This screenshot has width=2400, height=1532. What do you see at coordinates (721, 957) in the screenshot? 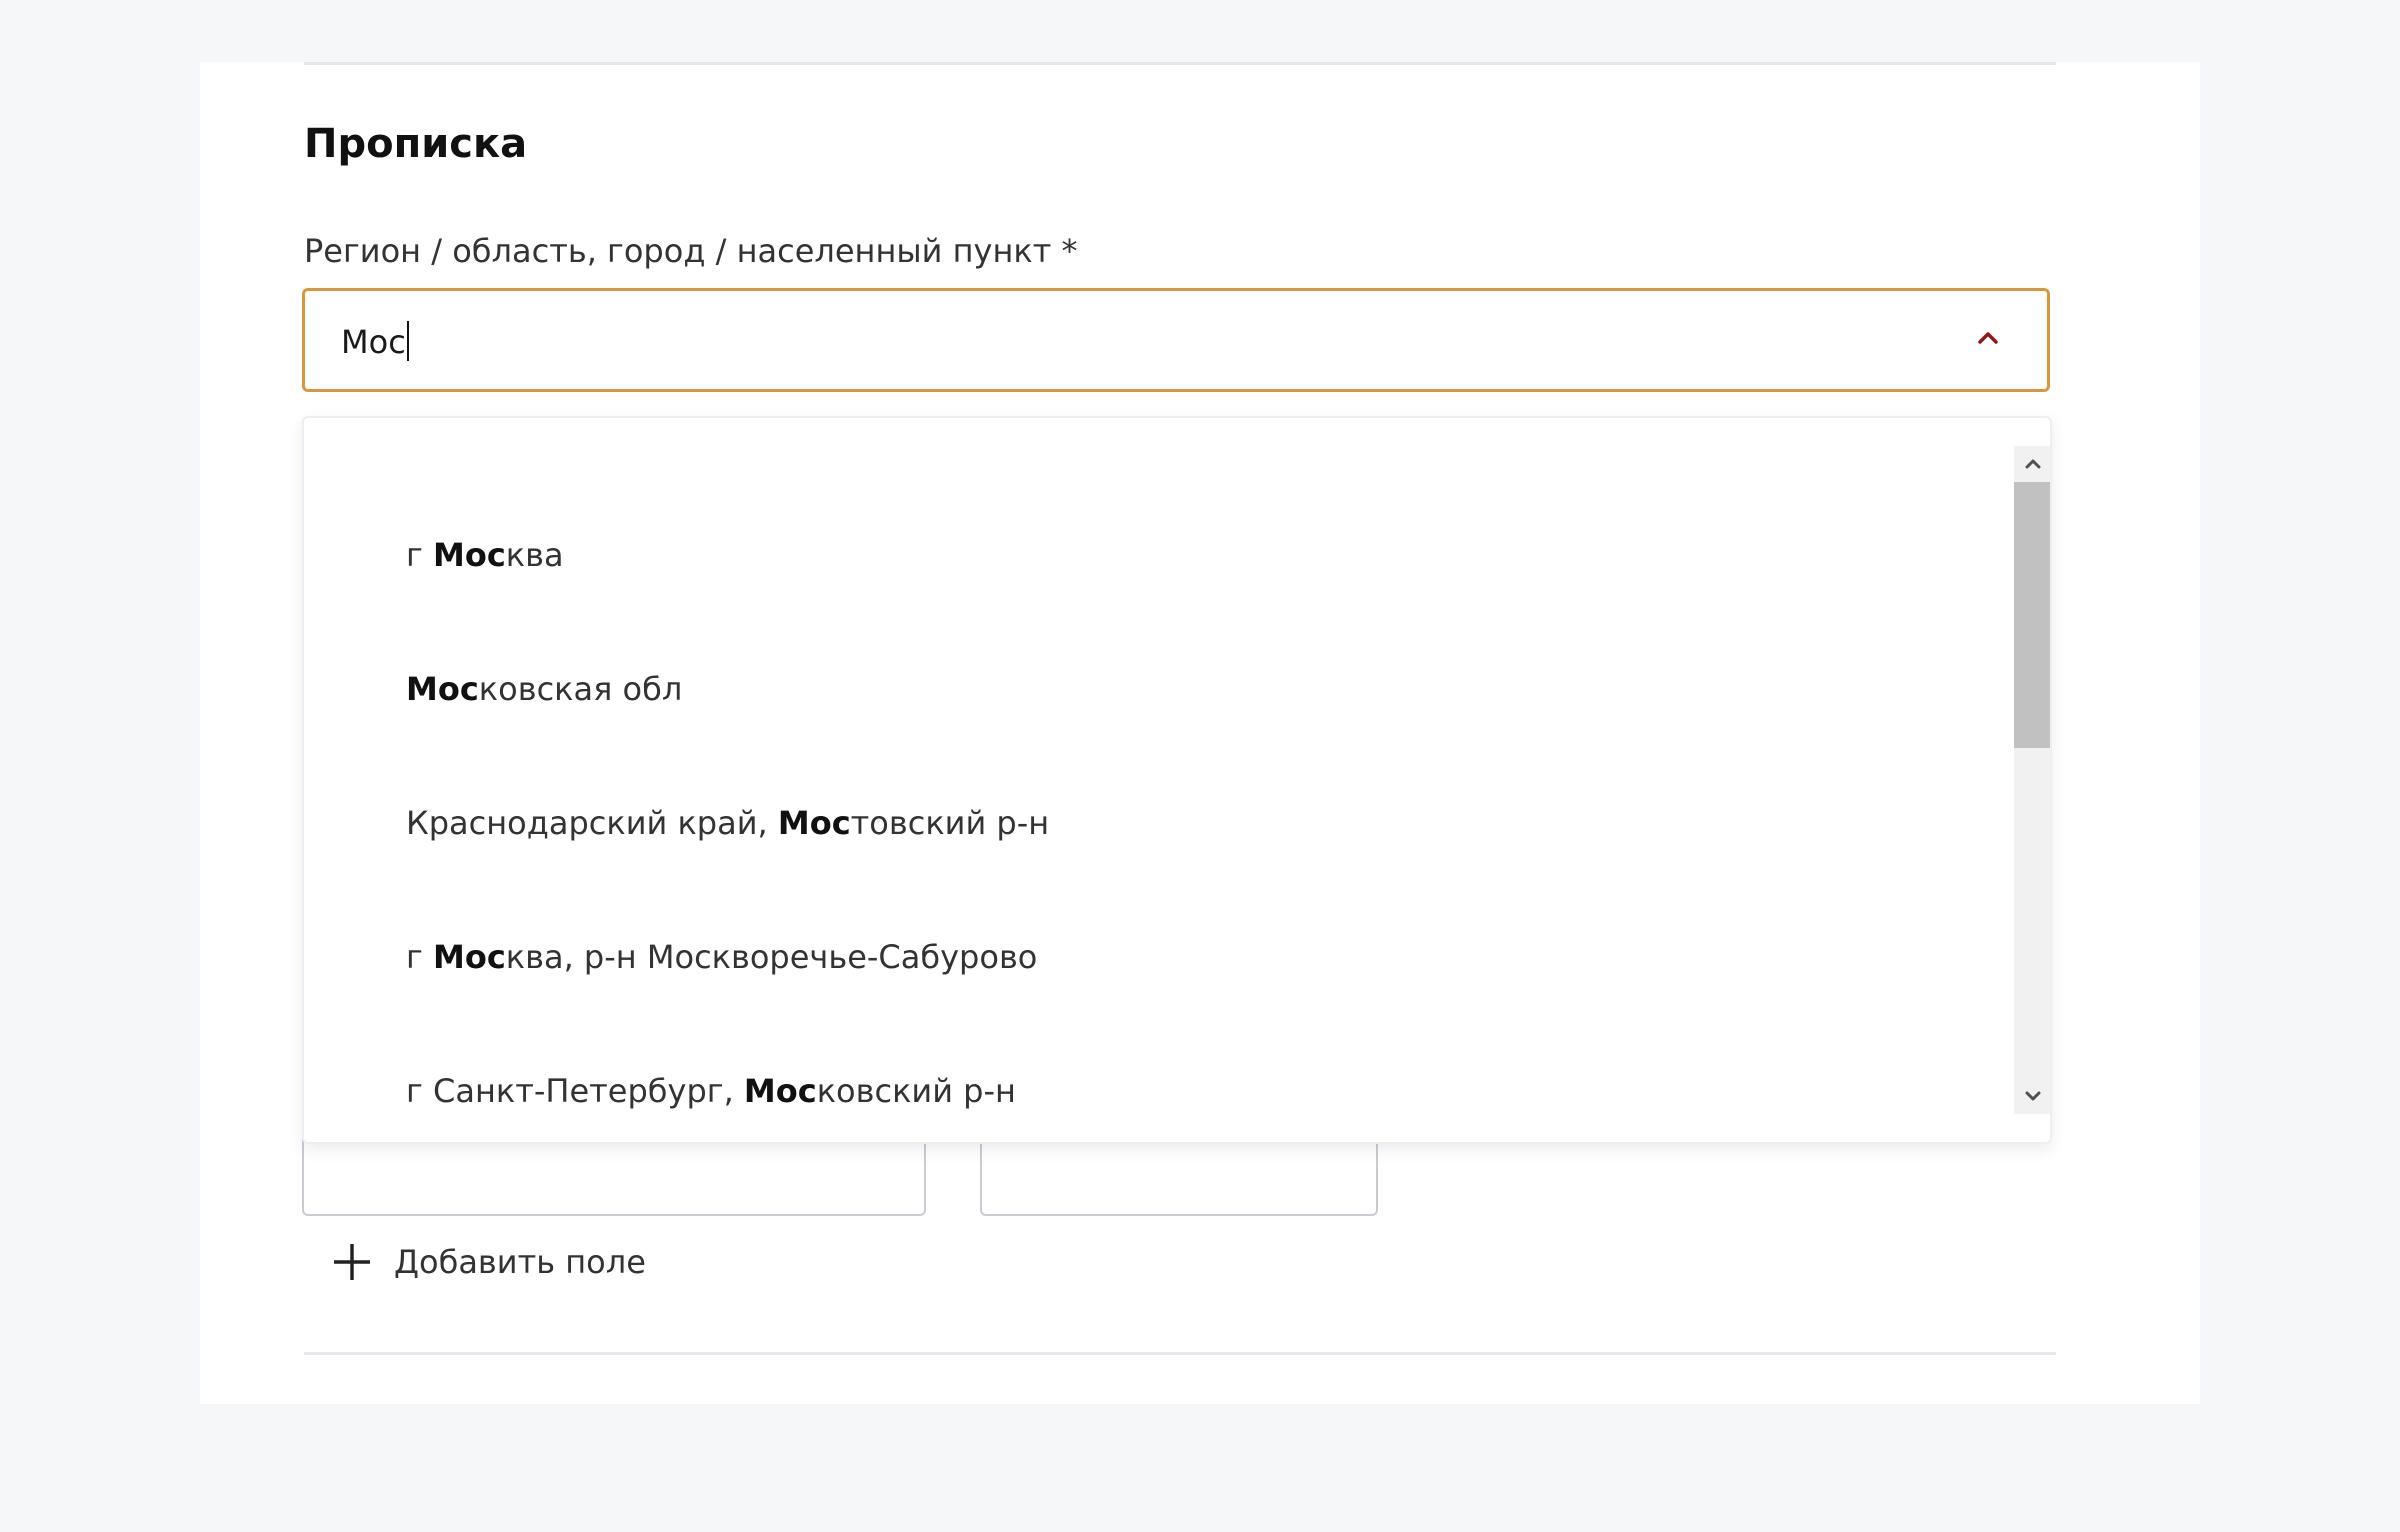
I see `suggestion-option: г Москва, р-н Москворечье-Сабурово` at bounding box center [721, 957].